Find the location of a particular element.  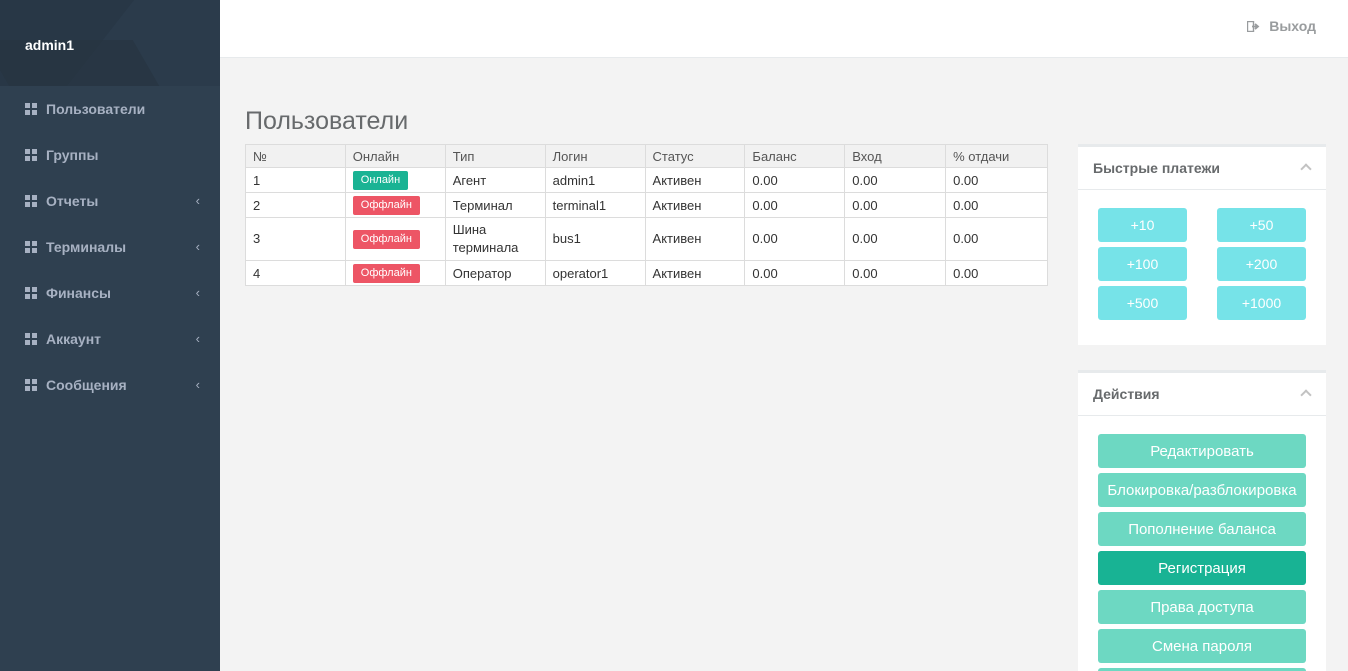

panel-title: Действия is located at coordinates (1126, 394).